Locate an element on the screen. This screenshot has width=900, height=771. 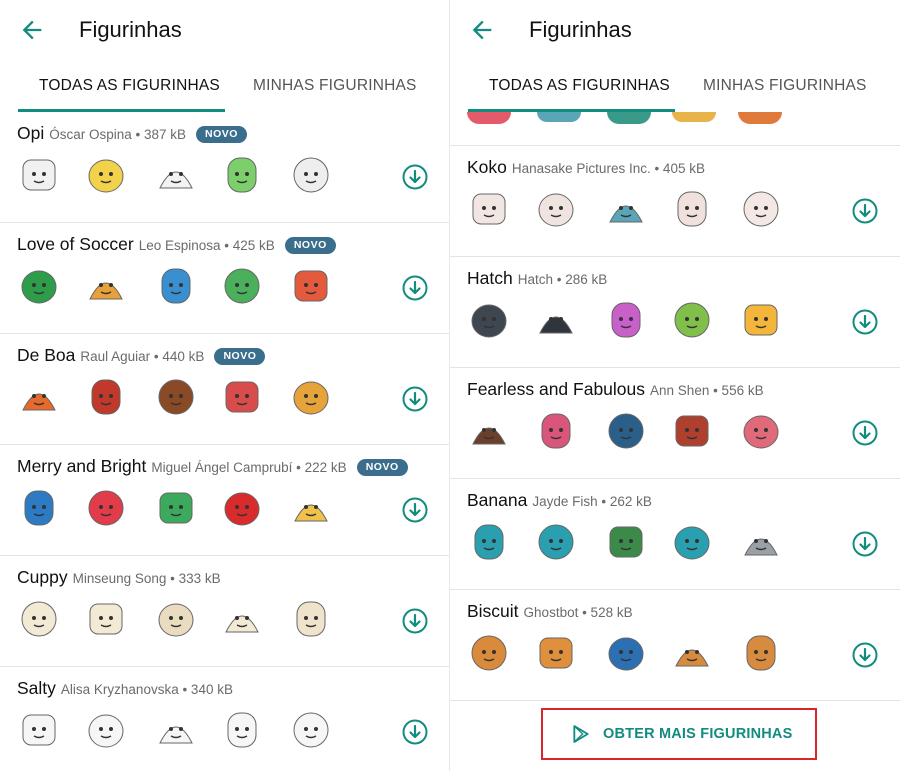
pack-header: Salty Alisa Kryzhanovska • 340 kB is located at coordinates (125, 688).